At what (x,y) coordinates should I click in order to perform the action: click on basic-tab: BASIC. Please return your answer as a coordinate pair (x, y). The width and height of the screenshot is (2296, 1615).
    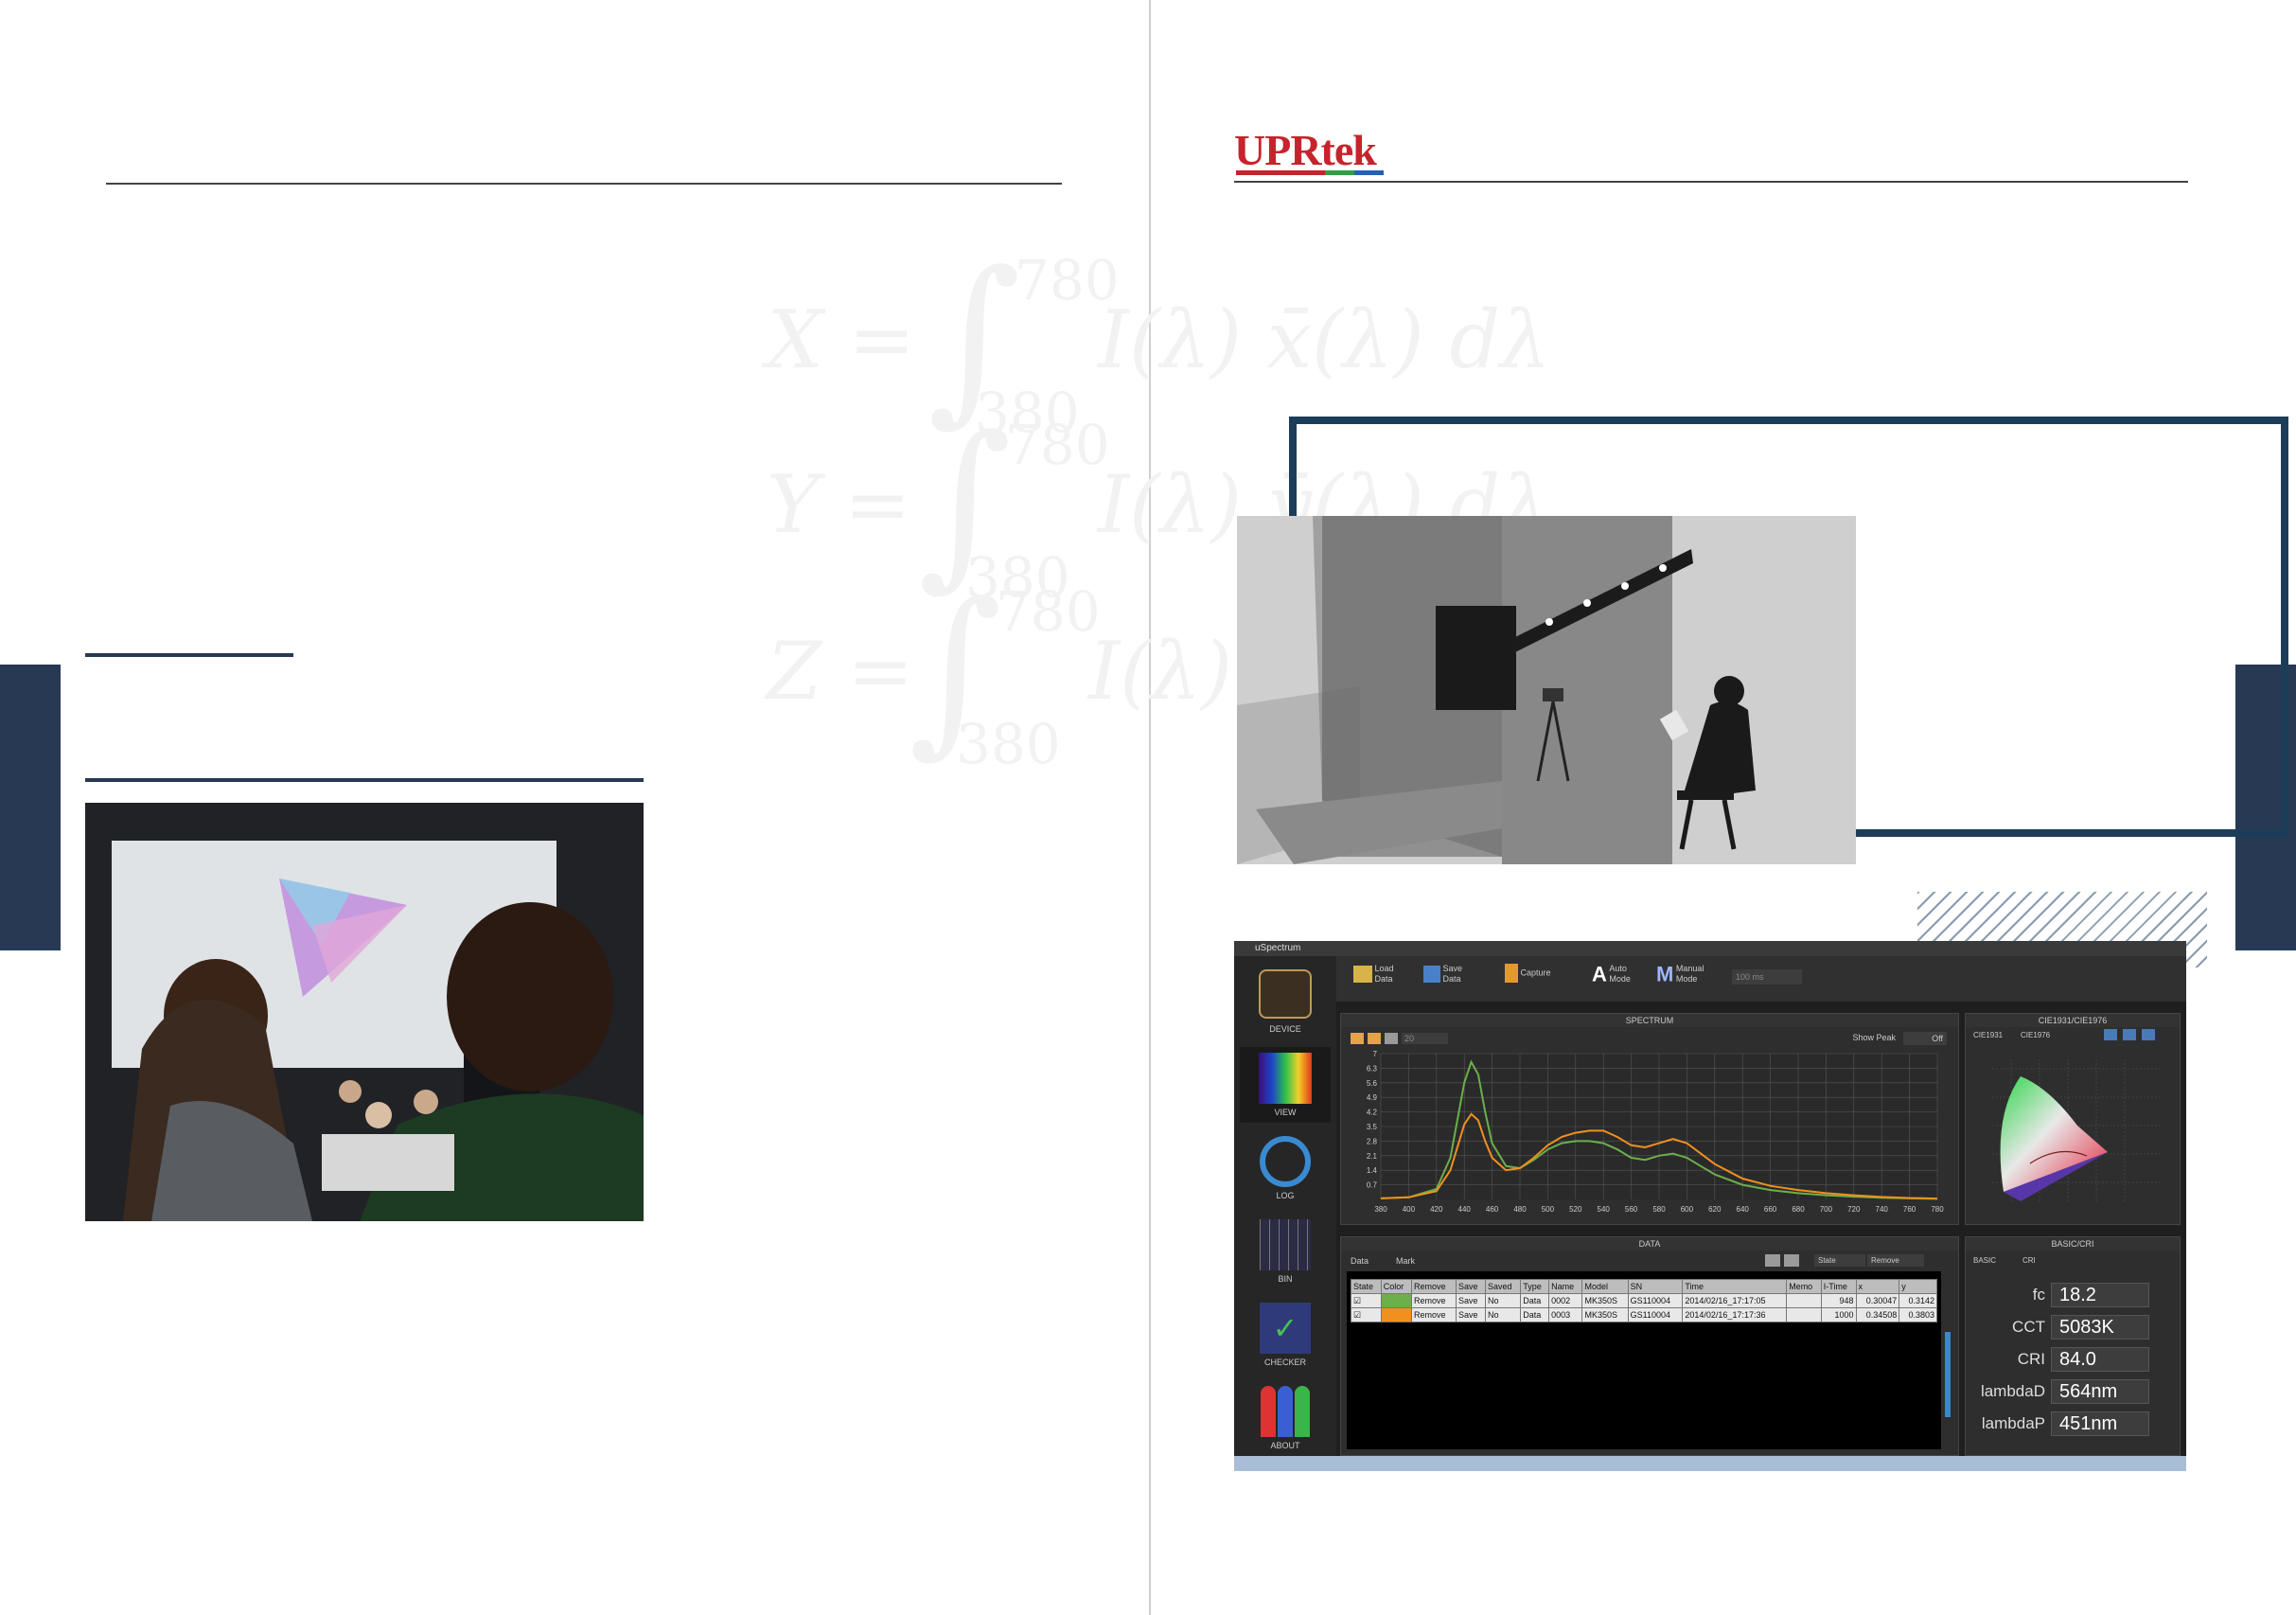
    Looking at the image, I should click on (1984, 1260).